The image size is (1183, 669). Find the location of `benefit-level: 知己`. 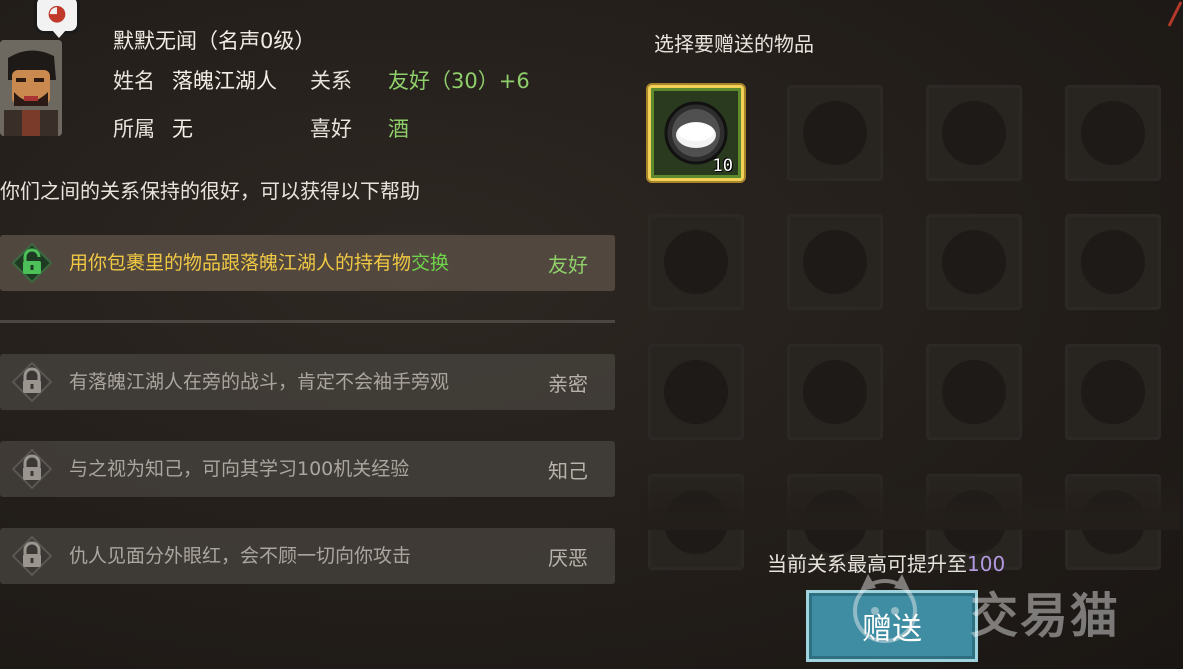

benefit-level: 知己 is located at coordinates (568, 470).